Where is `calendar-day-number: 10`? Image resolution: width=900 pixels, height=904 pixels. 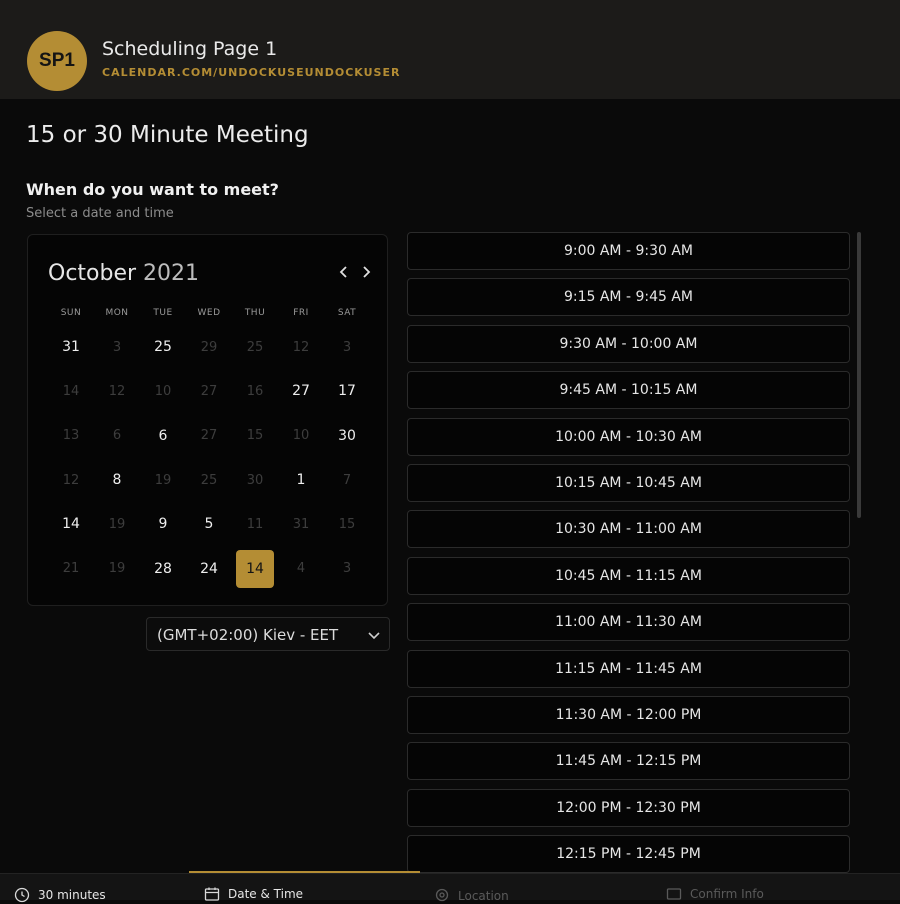
calendar-day-number: 10 is located at coordinates (163, 391).